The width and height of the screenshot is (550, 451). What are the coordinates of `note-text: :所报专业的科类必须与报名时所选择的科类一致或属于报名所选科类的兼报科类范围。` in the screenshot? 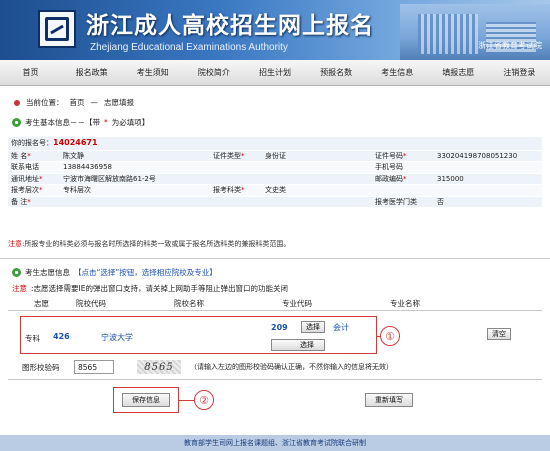 It's located at (156, 244).